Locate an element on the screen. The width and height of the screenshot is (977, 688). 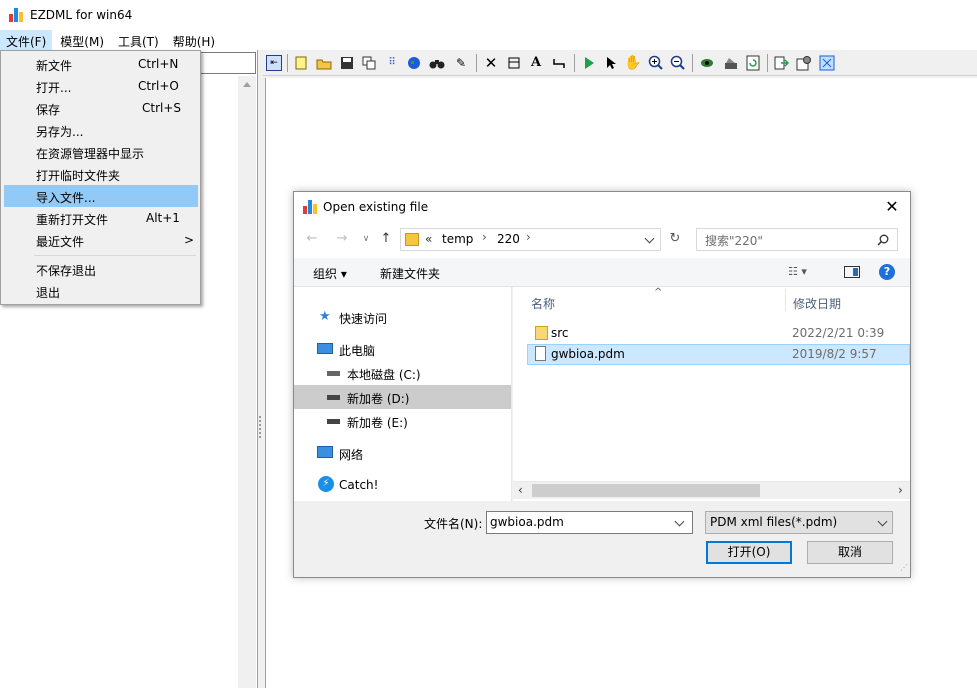
cancel-button: 取消 is located at coordinates (850, 552).